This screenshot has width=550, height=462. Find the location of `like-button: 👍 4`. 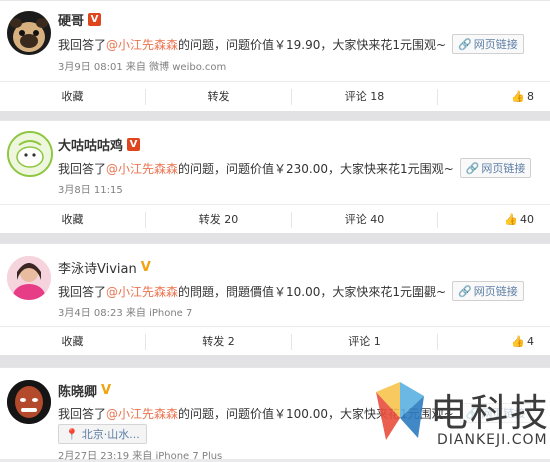

like-button: 👍 4 is located at coordinates (494, 342).